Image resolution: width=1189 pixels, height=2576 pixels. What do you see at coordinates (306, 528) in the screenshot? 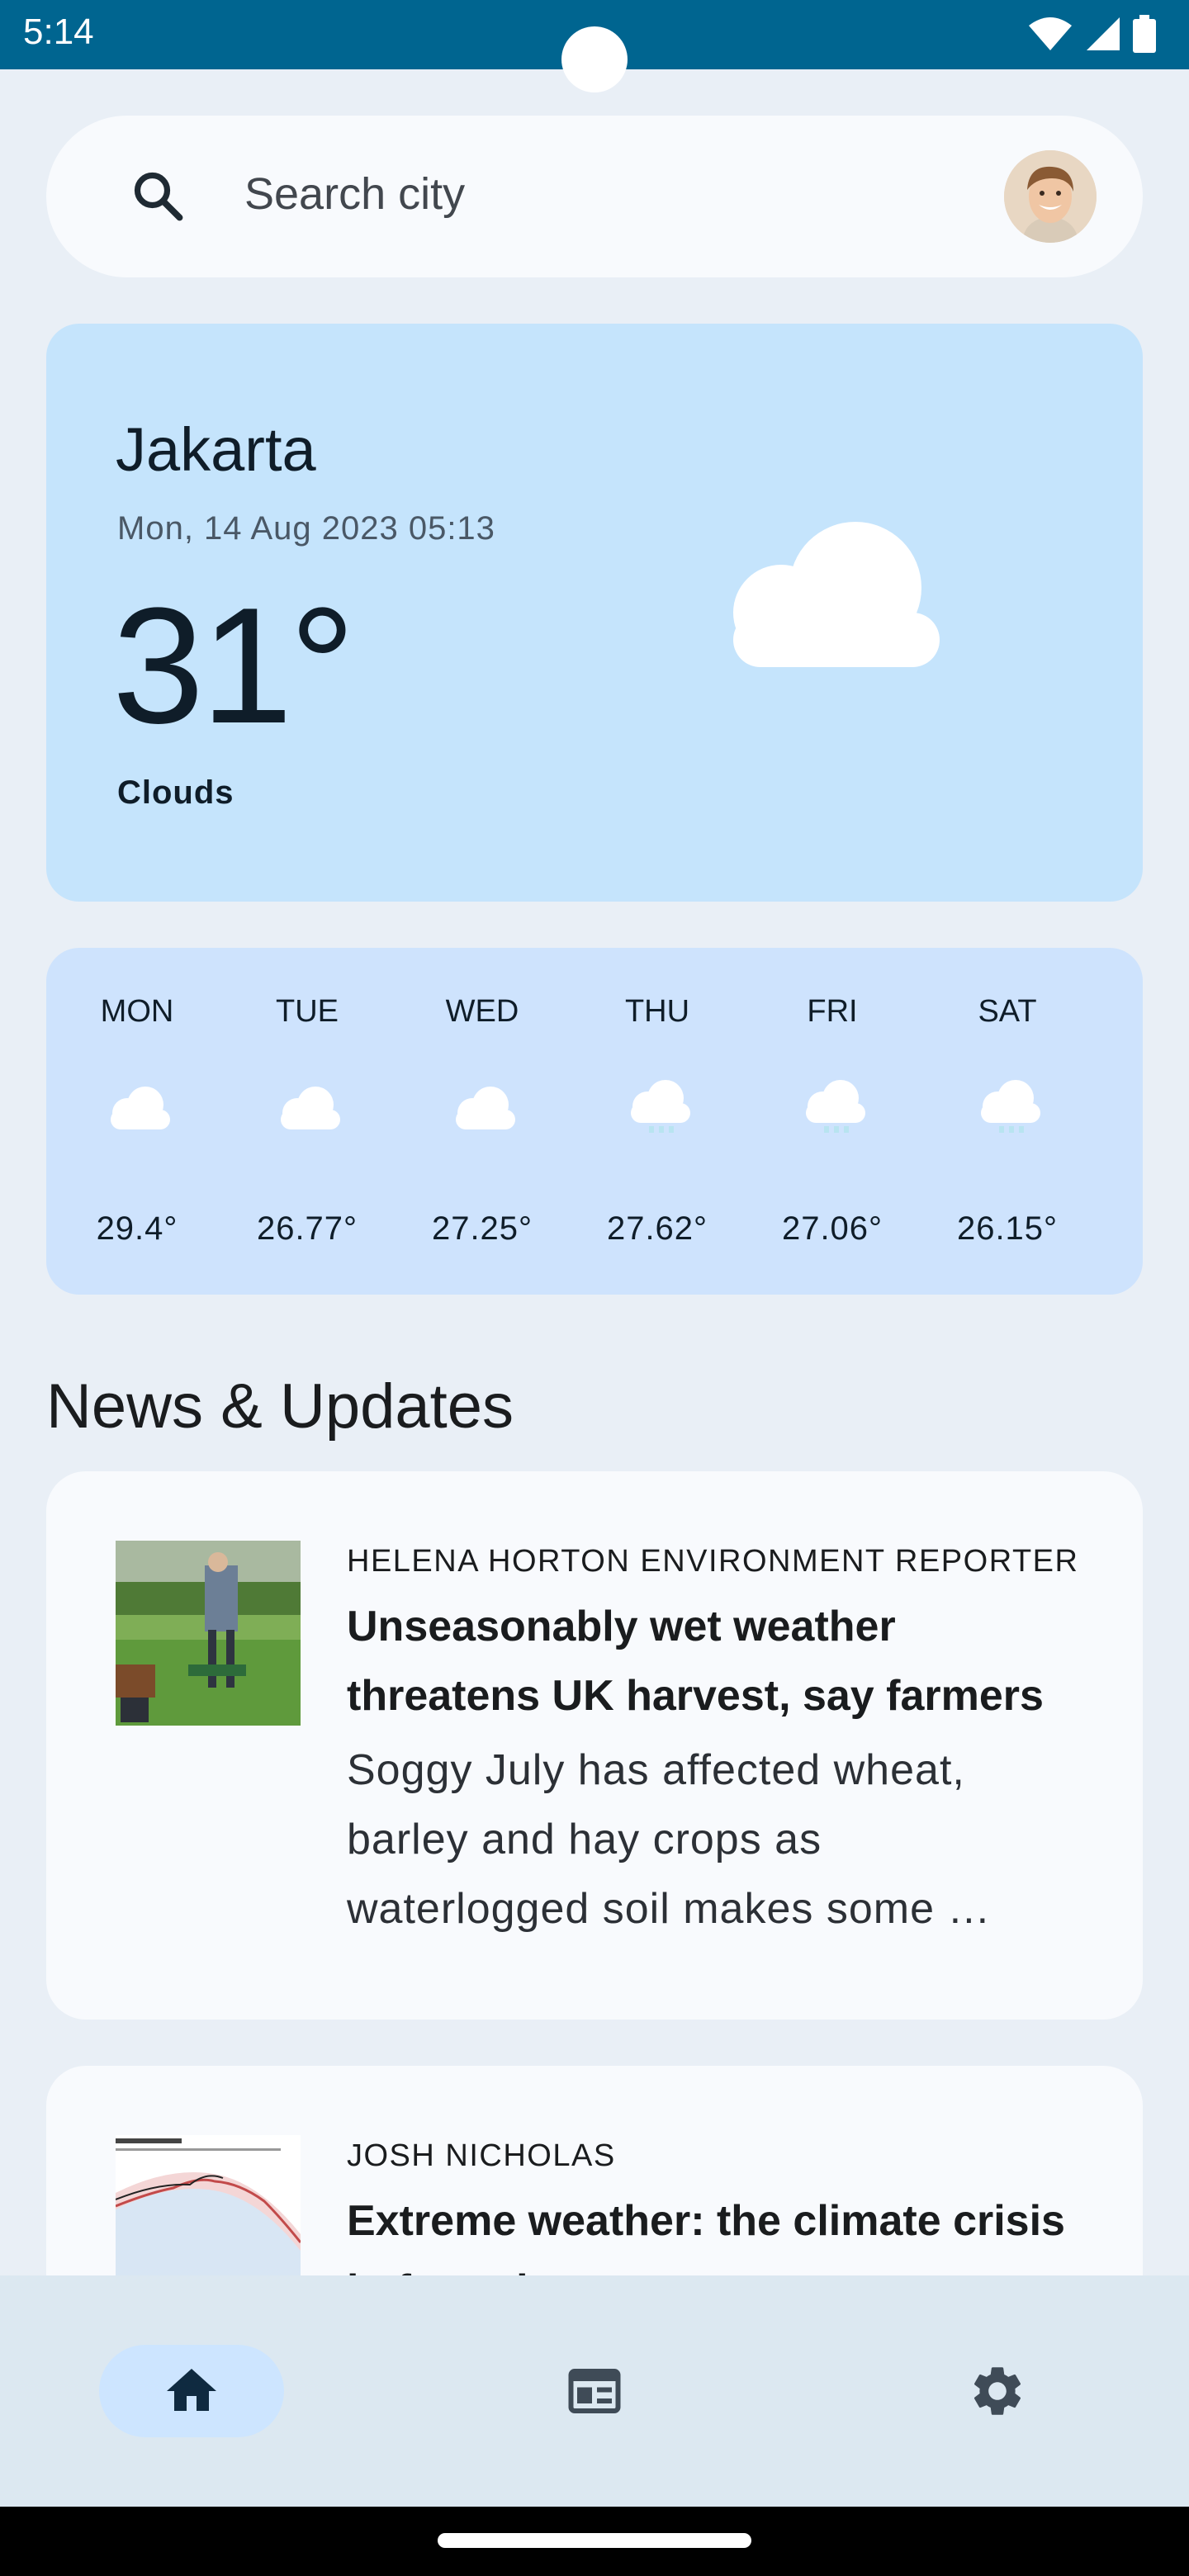
I see `date-time: Mon, 14 Aug 2023 05:13` at bounding box center [306, 528].